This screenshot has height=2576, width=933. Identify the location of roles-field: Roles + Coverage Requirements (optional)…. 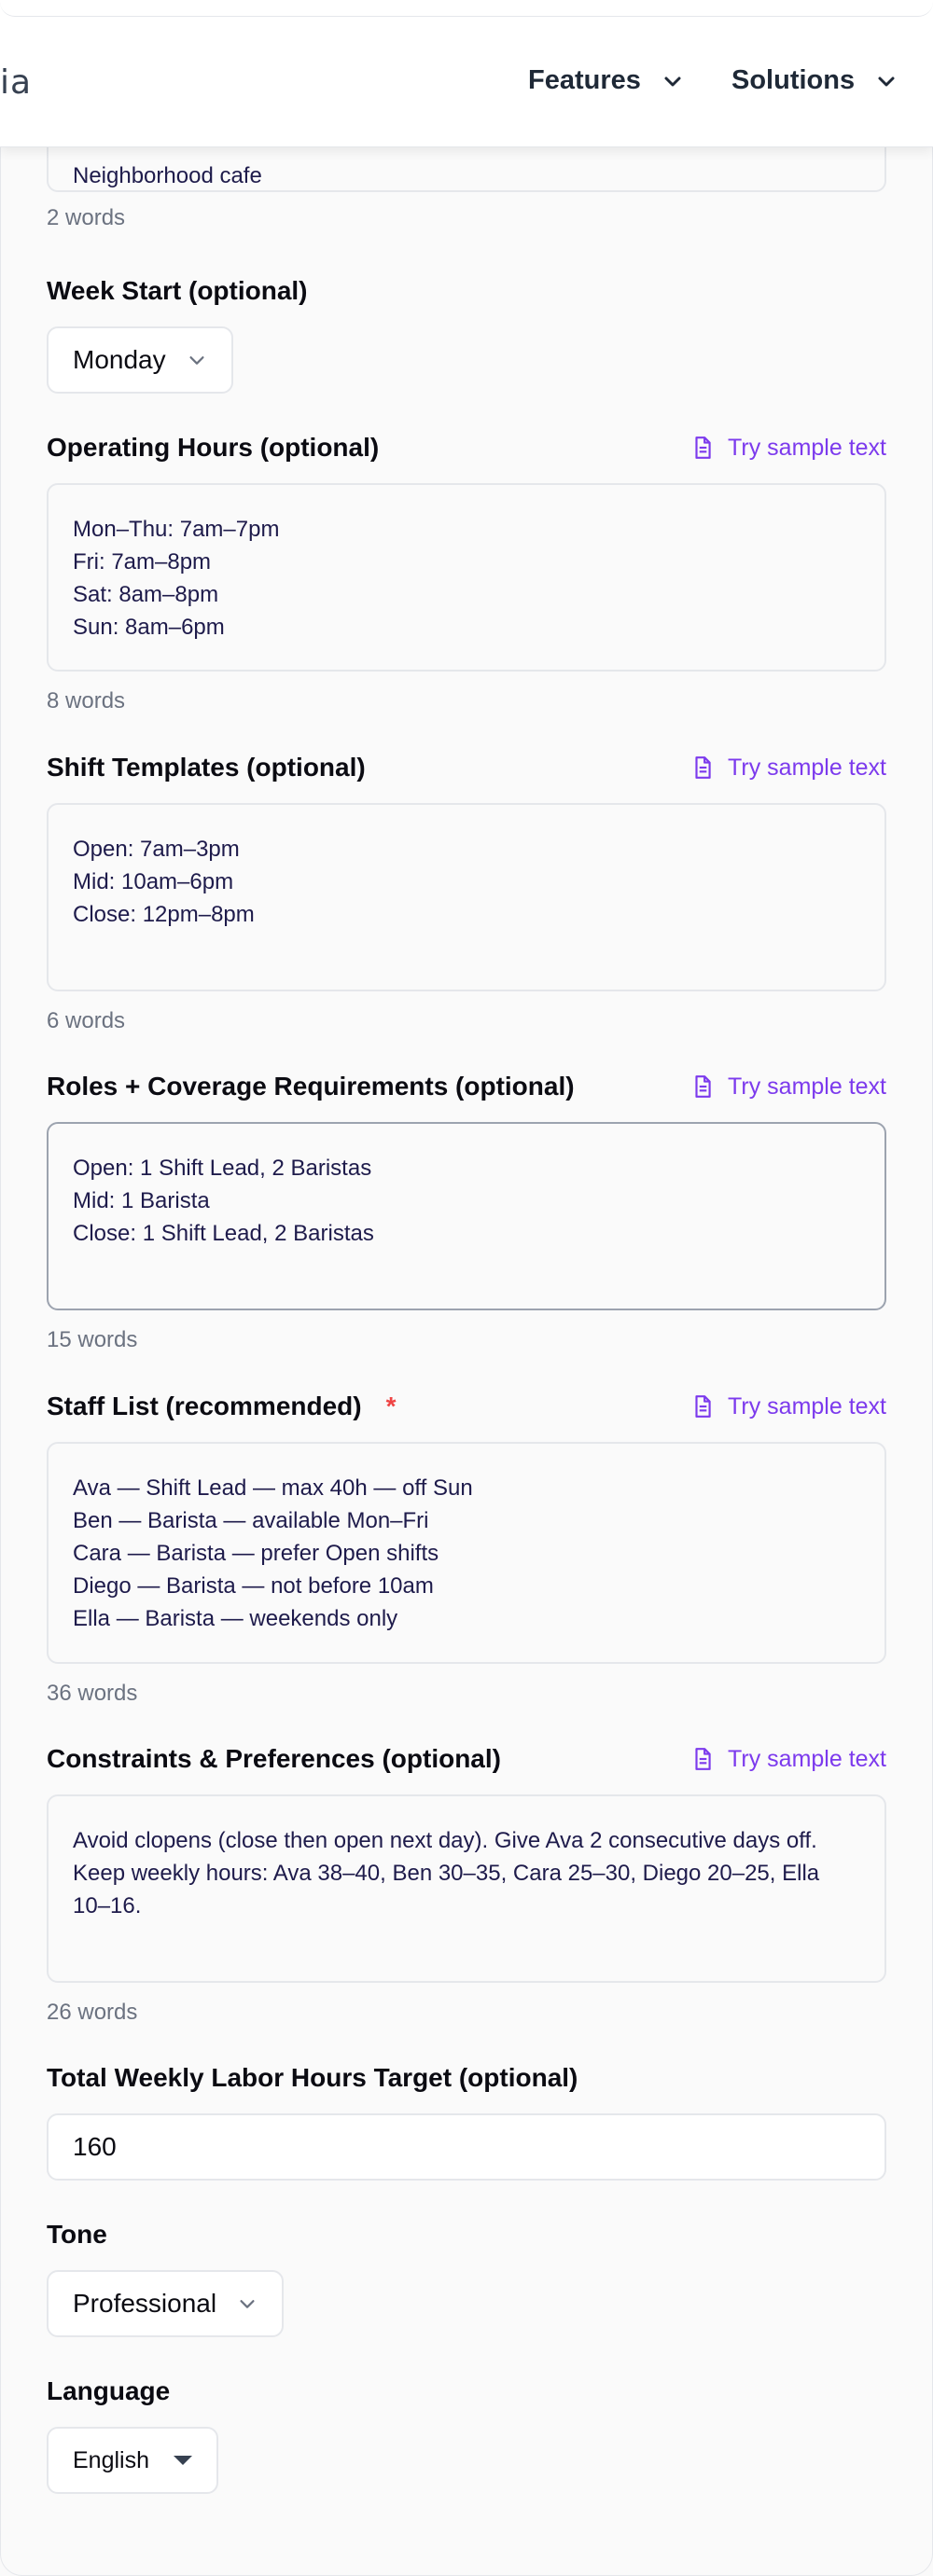
(466, 1210).